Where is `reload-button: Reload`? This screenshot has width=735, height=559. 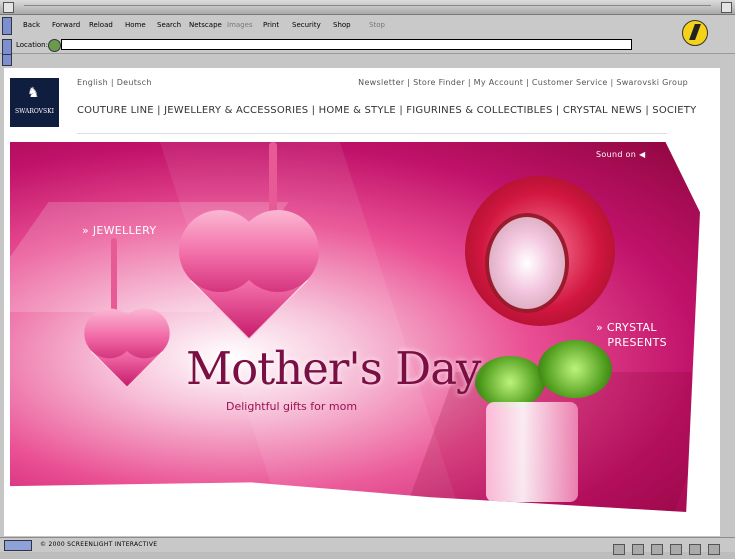 reload-button: Reload is located at coordinates (101, 25).